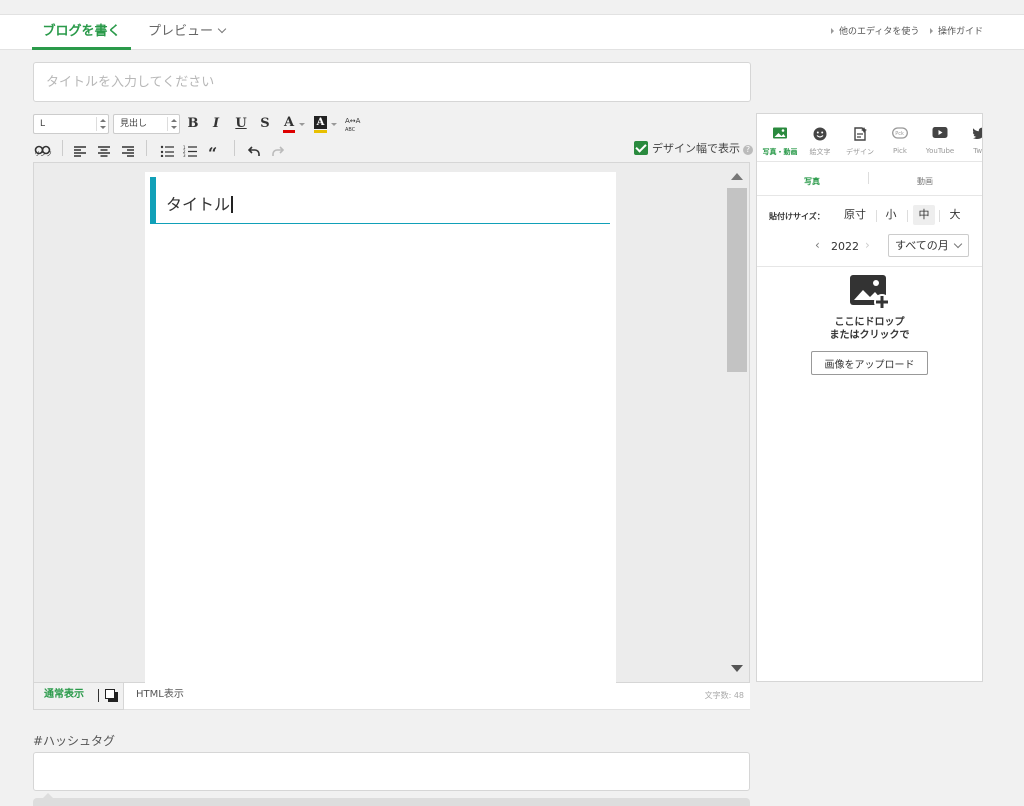  Describe the element at coordinates (860, 134) in the screenshot. I see `design-icon` at that location.